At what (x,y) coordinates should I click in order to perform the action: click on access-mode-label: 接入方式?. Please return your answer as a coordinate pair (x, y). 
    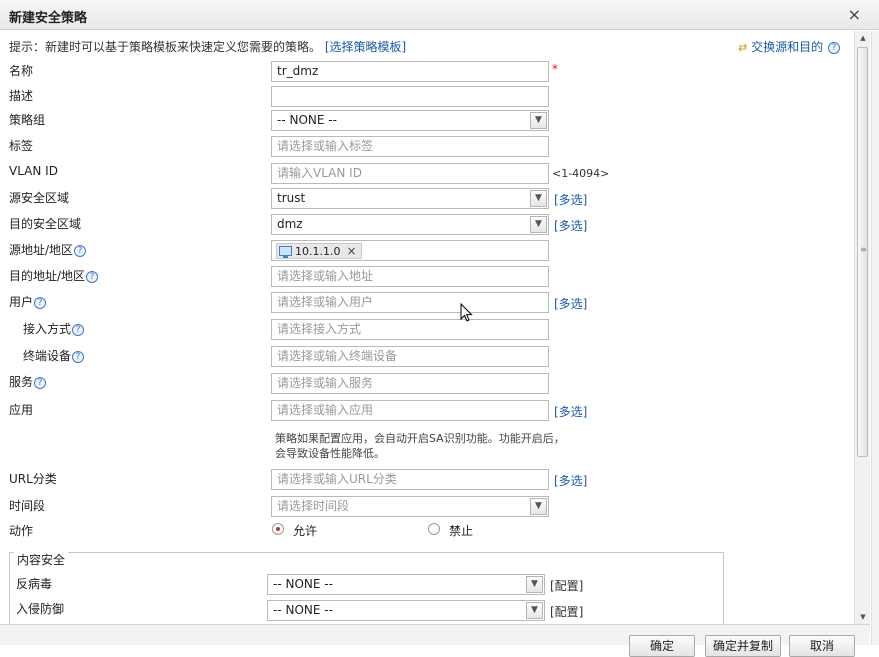
    Looking at the image, I should click on (54, 328).